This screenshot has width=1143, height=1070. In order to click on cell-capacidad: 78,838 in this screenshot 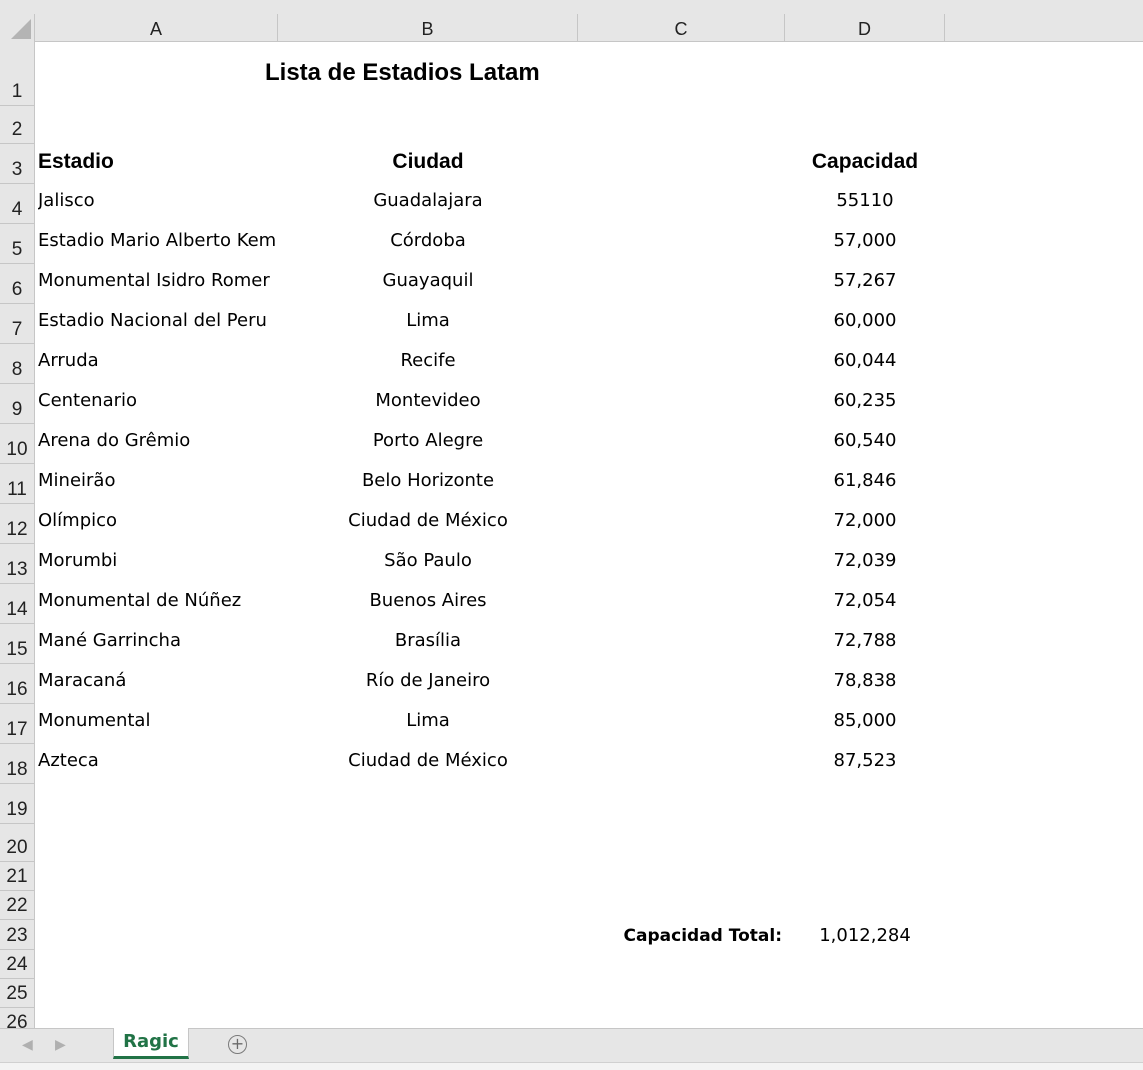, I will do `click(865, 683)`.